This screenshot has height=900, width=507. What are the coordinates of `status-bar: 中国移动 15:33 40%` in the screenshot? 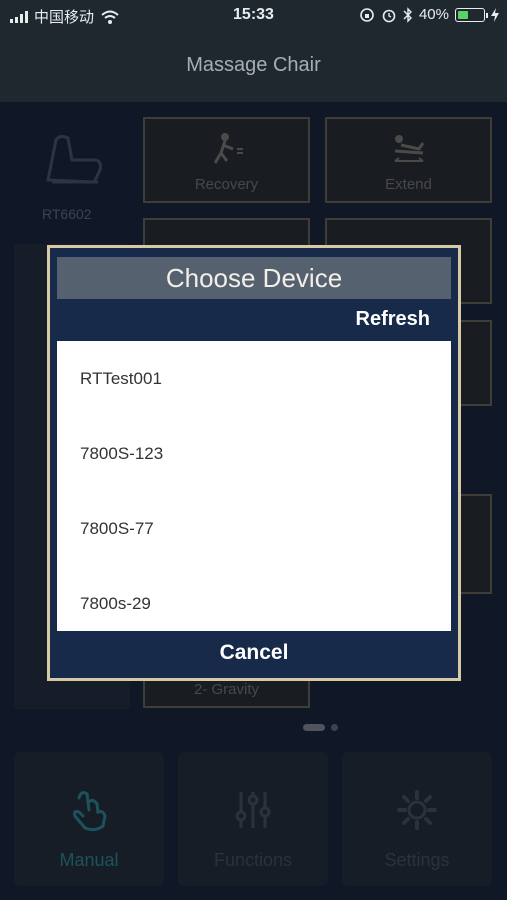 It's located at (253, 15).